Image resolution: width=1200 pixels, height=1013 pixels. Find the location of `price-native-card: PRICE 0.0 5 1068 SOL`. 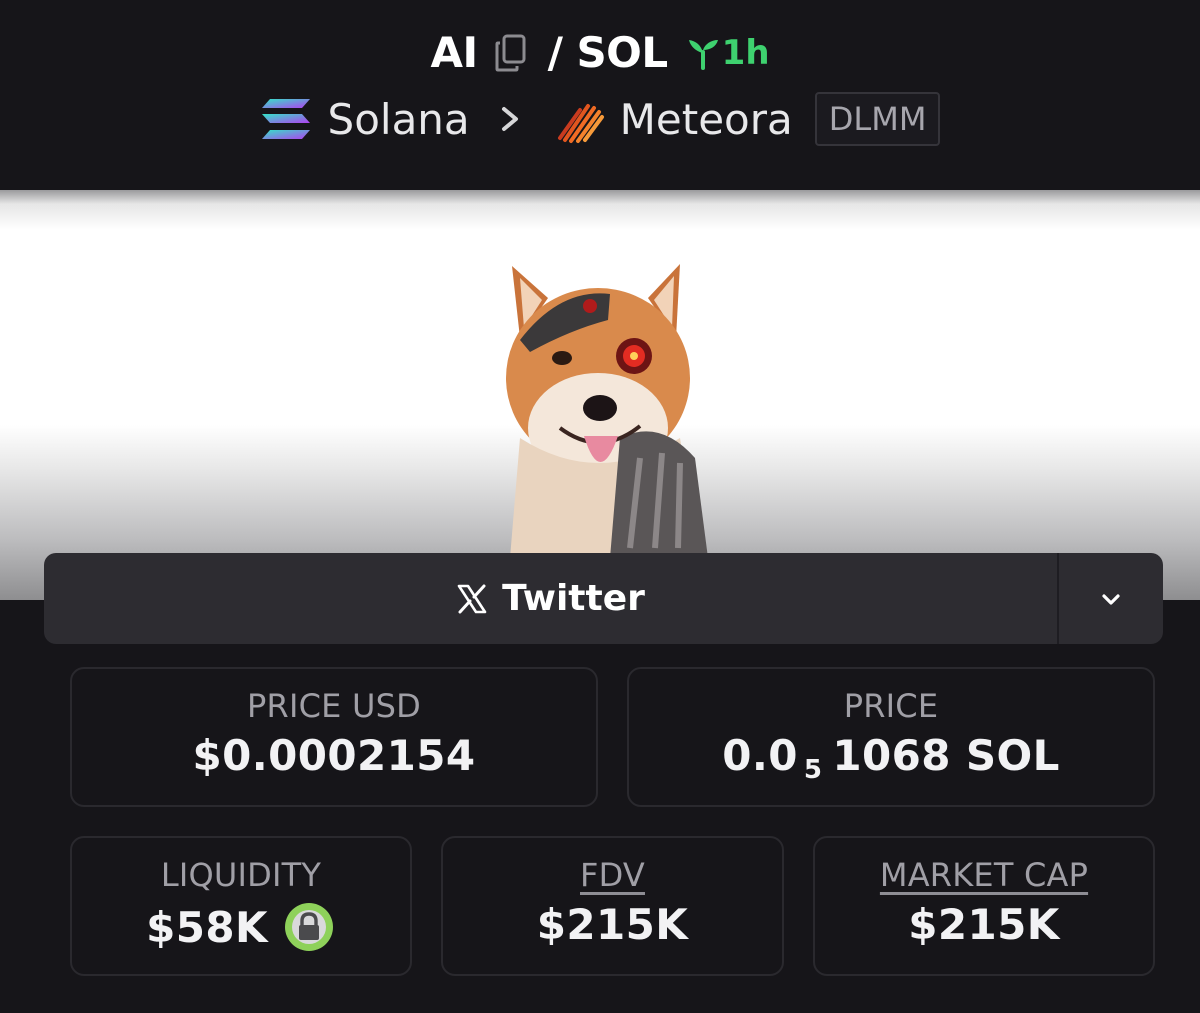

price-native-card: PRICE 0.0 5 1068 SOL is located at coordinates (891, 737).